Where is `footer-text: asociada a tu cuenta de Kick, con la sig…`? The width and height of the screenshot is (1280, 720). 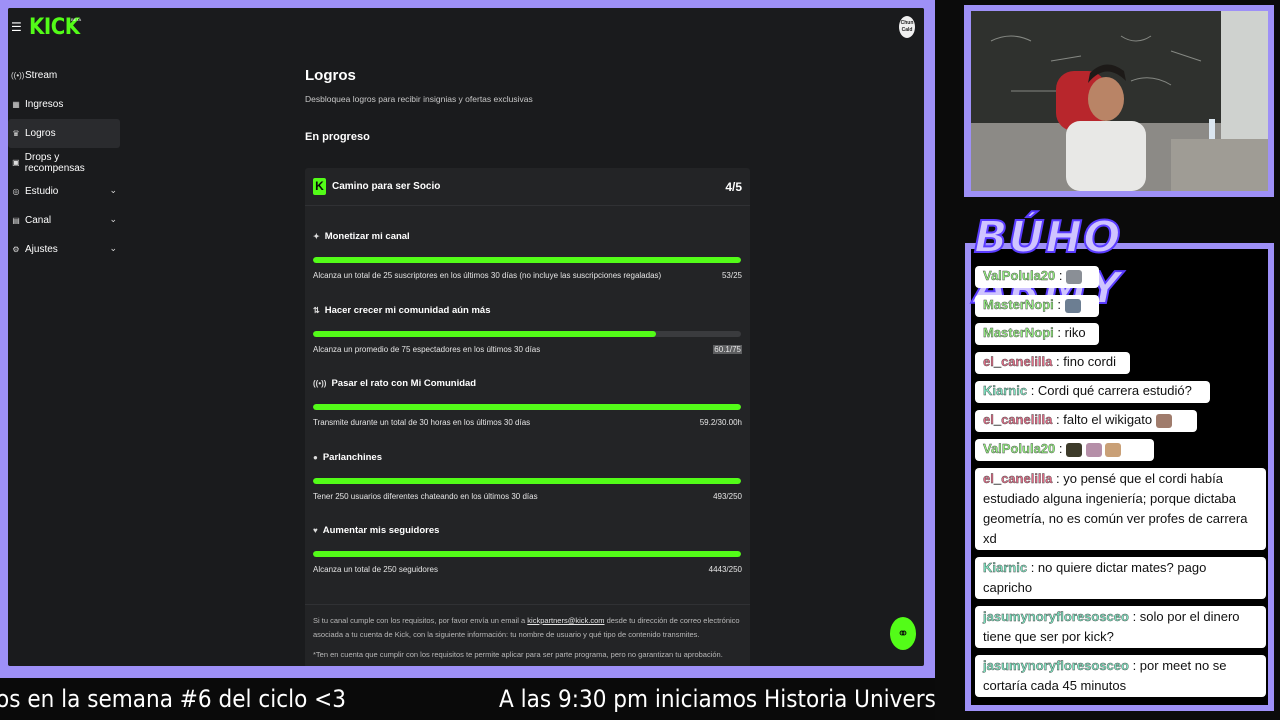 footer-text: asociada a tu cuenta de Kick, con la sig… is located at coordinates (506, 634).